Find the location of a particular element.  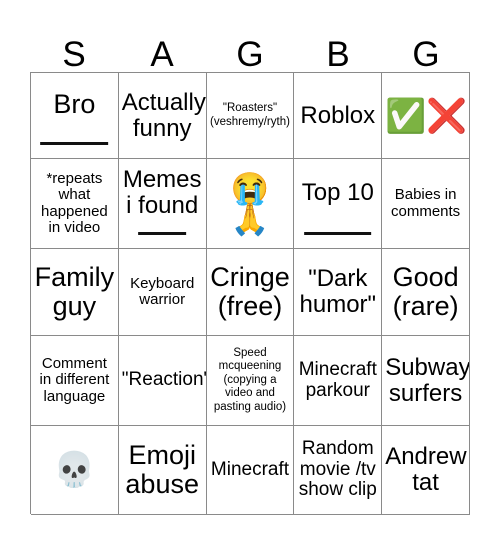

bingo-cell: "Roasters" (veshremy/ryth) is located at coordinates (250, 116).